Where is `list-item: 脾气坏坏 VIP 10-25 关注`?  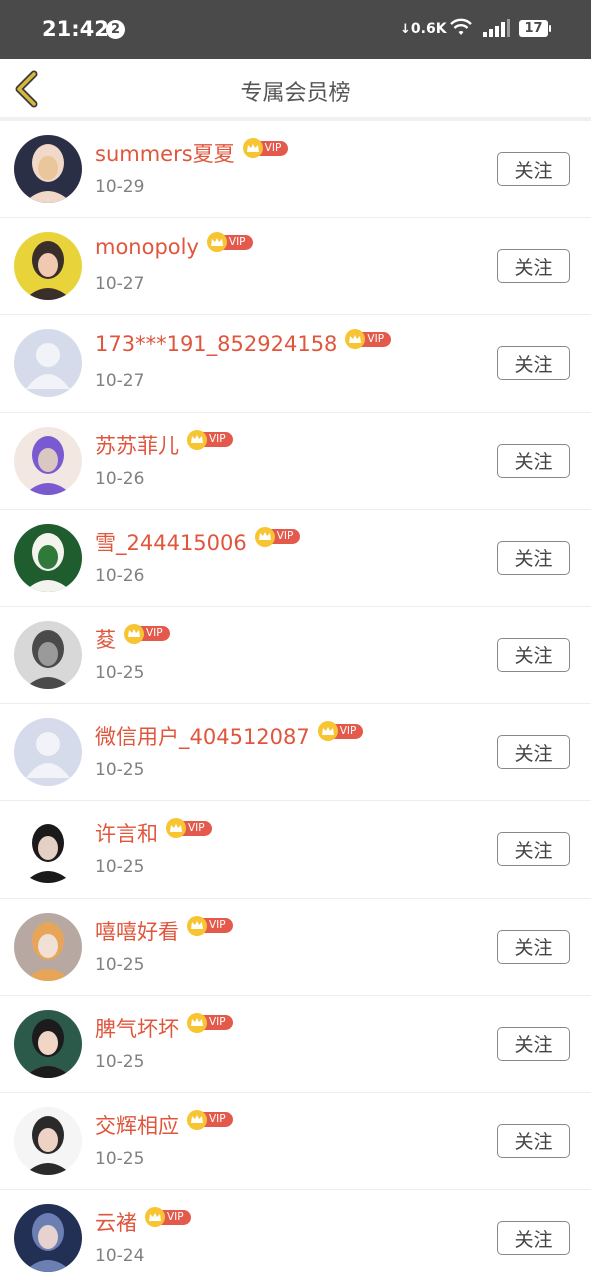 list-item: 脾气坏坏 VIP 10-25 关注 is located at coordinates (295, 1044).